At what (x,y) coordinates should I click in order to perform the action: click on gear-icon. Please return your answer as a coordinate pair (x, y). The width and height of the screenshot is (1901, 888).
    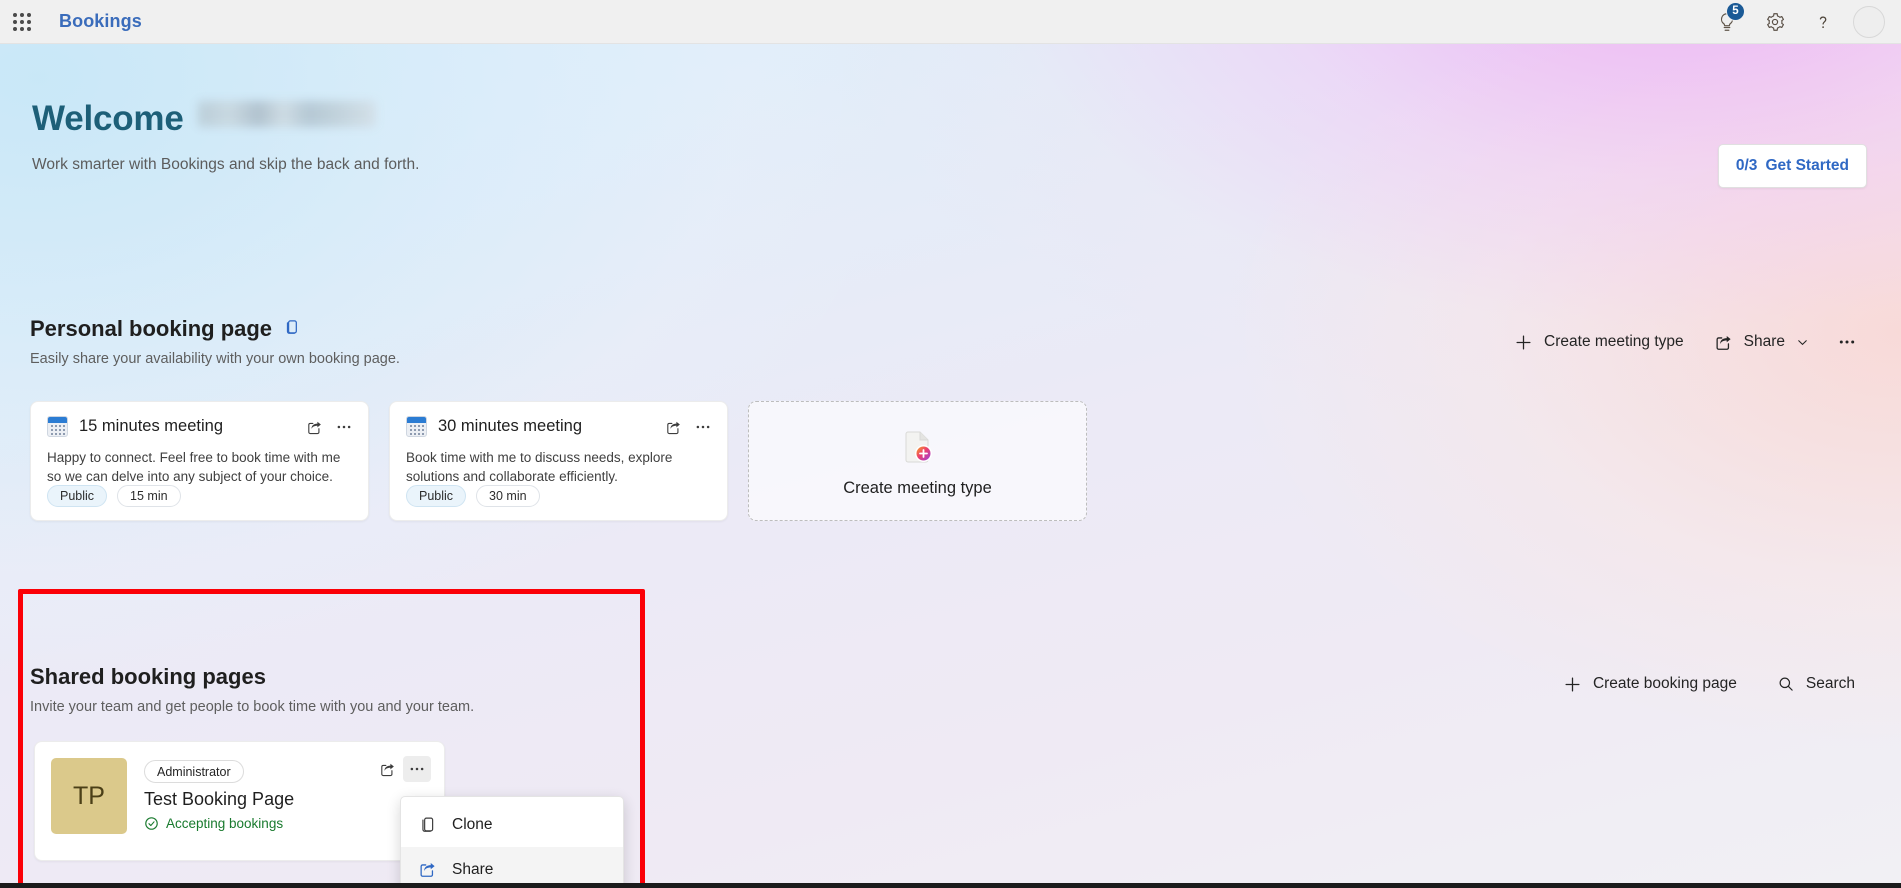
    Looking at the image, I should click on (1776, 21).